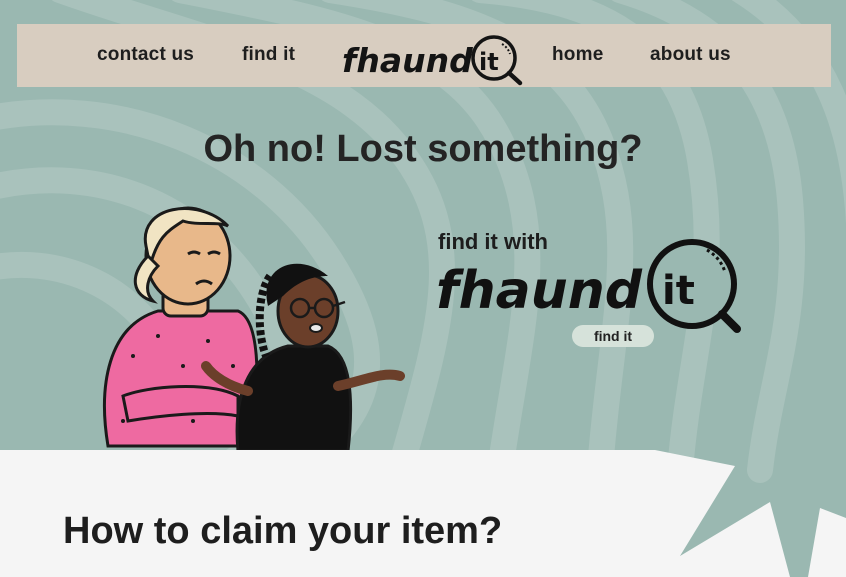 This screenshot has height=577, width=846. I want to click on fhaundit-logo-large: fhaund it, so click(588, 286).